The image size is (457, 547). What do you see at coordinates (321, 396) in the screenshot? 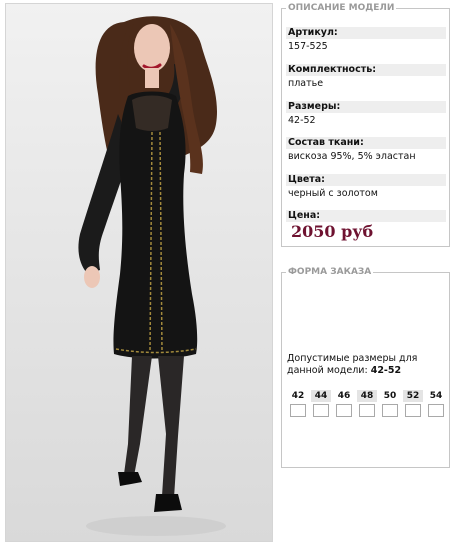
I see `size-label: 44` at bounding box center [321, 396].